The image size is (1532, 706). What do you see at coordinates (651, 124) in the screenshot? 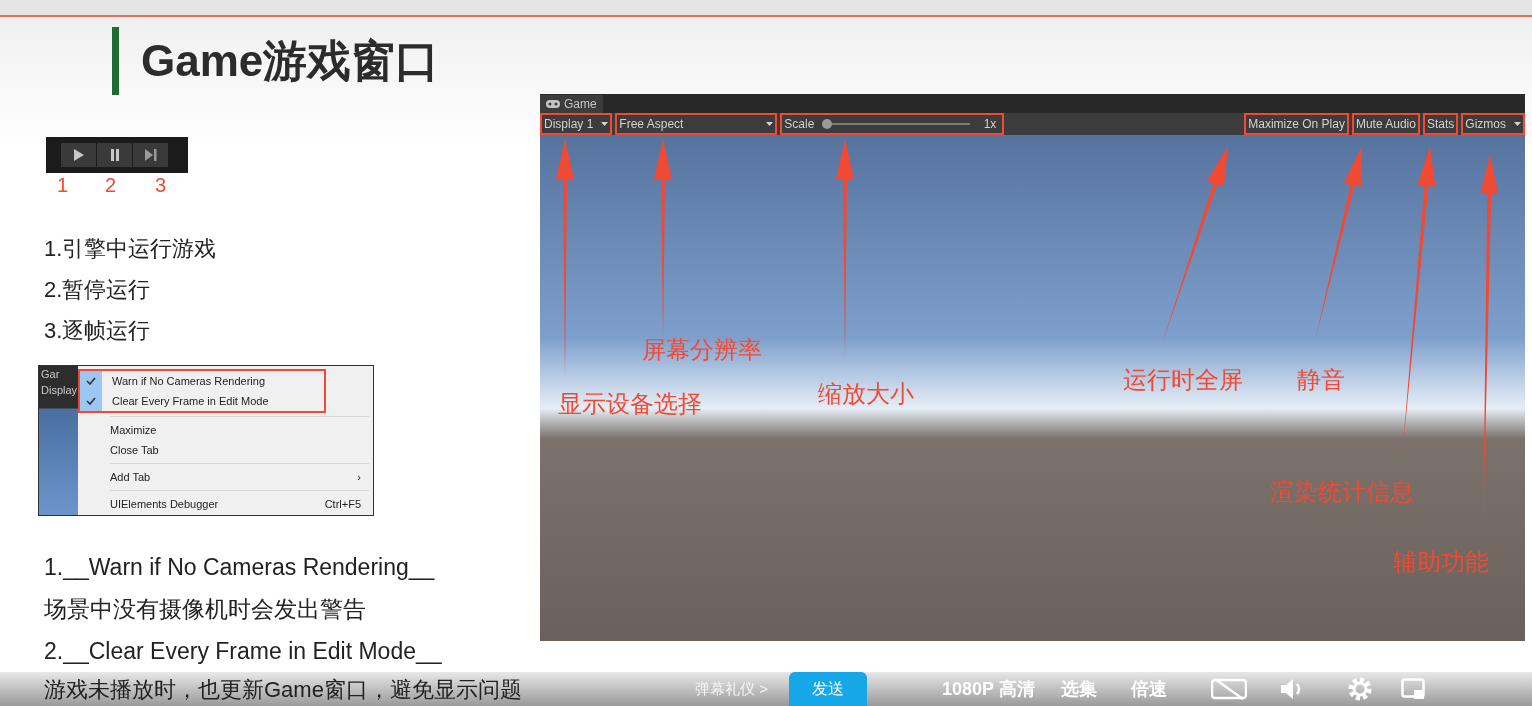
I see `dropdown-label: Free Aspect` at bounding box center [651, 124].